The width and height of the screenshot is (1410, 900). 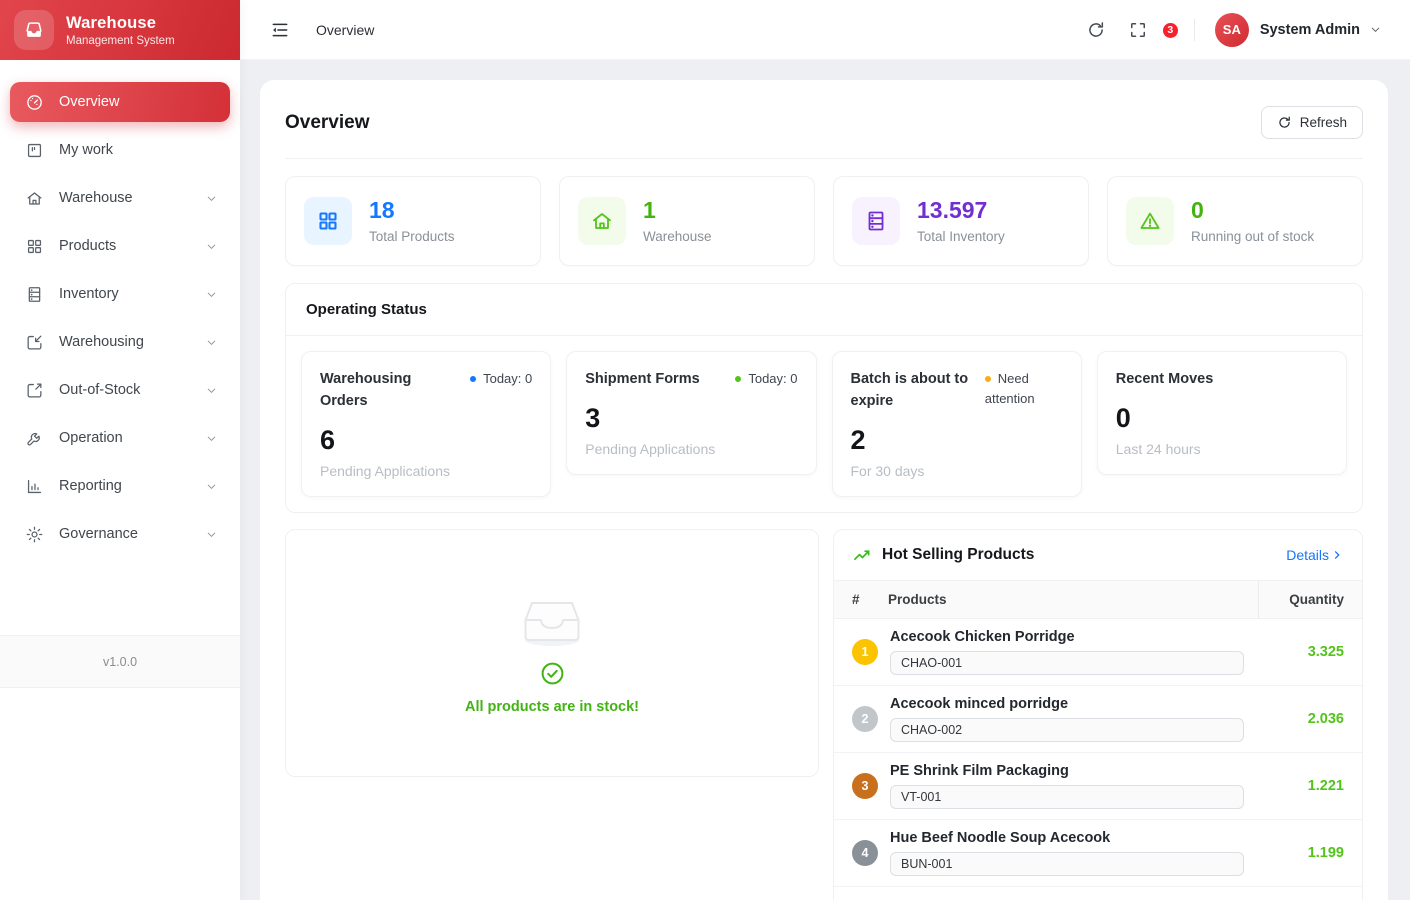 What do you see at coordinates (412, 236) in the screenshot?
I see `stat-label: Total Products` at bounding box center [412, 236].